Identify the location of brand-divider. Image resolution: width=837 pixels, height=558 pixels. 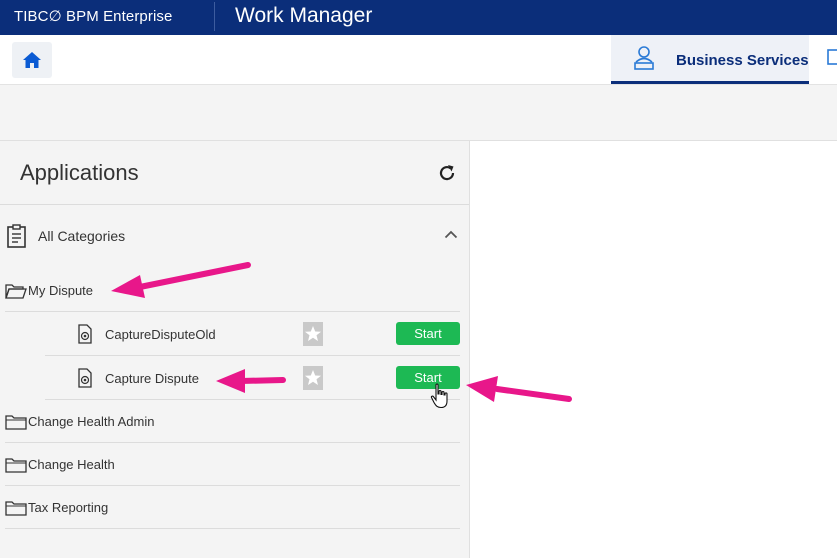
(214, 16).